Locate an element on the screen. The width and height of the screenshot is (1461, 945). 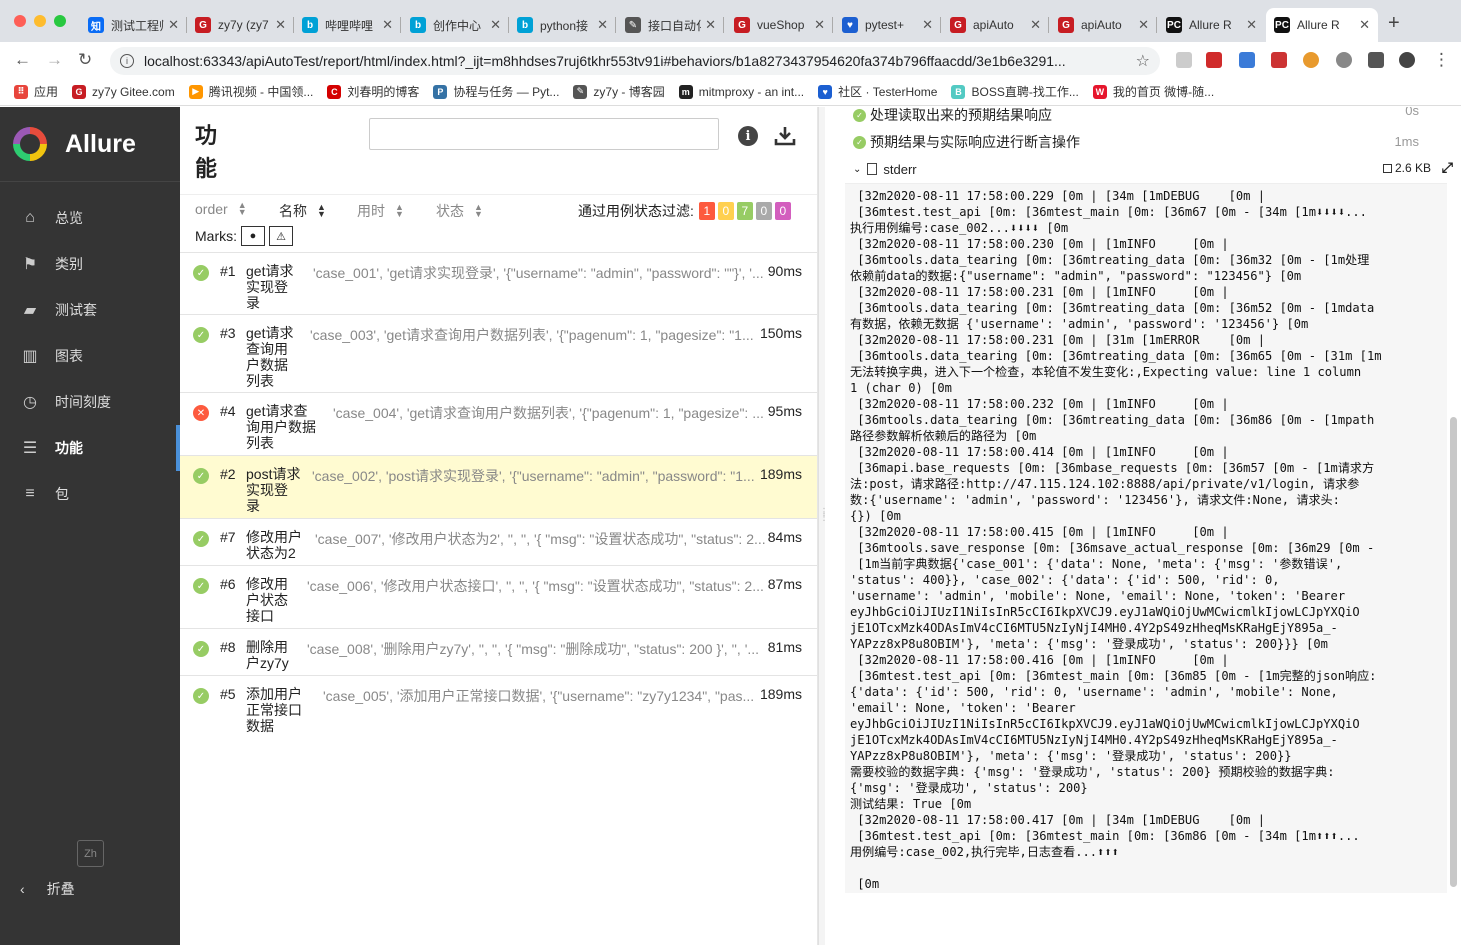
allure-logo: Allure is located at coordinates (90, 144).